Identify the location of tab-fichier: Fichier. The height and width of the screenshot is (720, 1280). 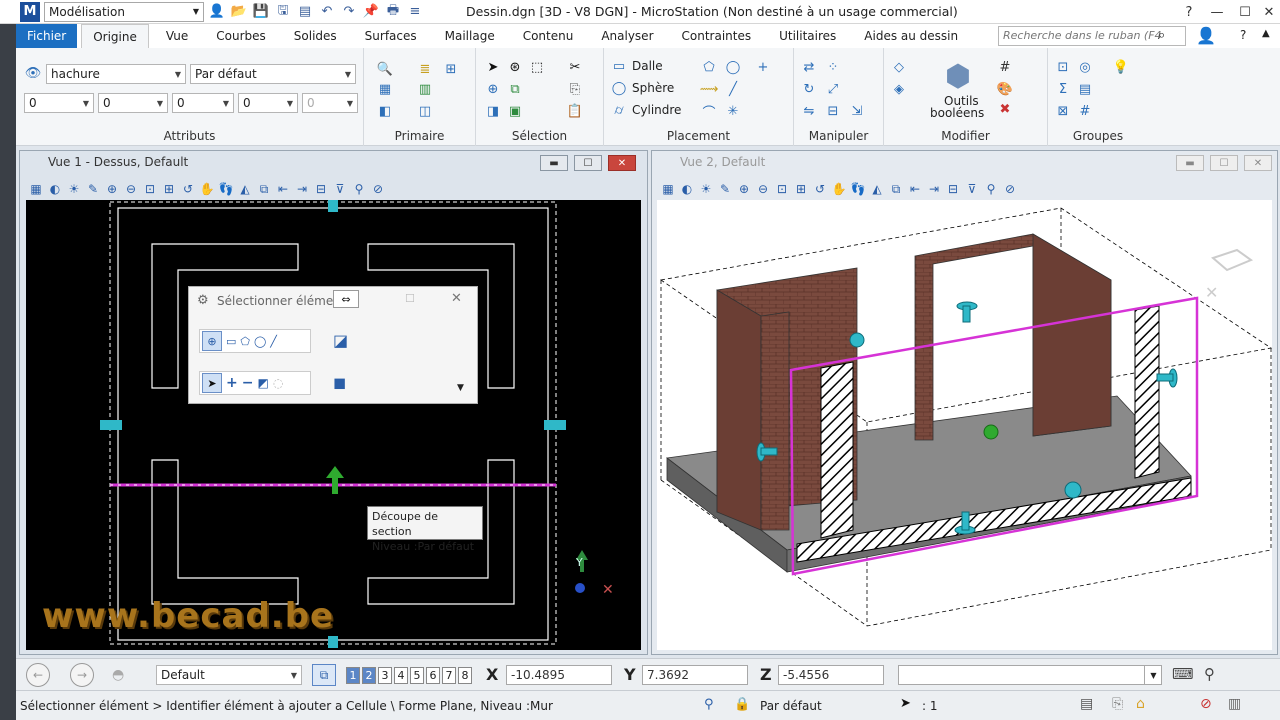
(47, 36).